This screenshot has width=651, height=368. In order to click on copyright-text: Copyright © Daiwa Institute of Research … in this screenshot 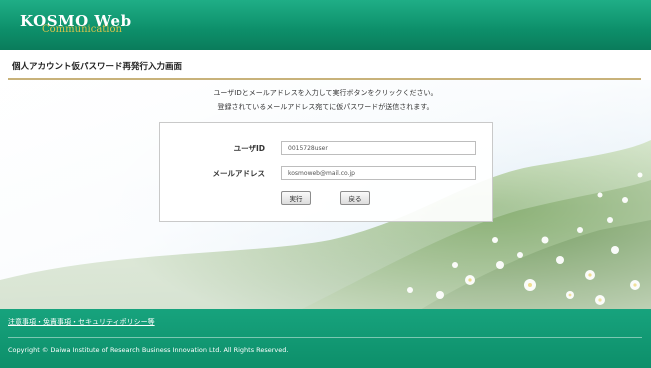, I will do `click(148, 350)`.